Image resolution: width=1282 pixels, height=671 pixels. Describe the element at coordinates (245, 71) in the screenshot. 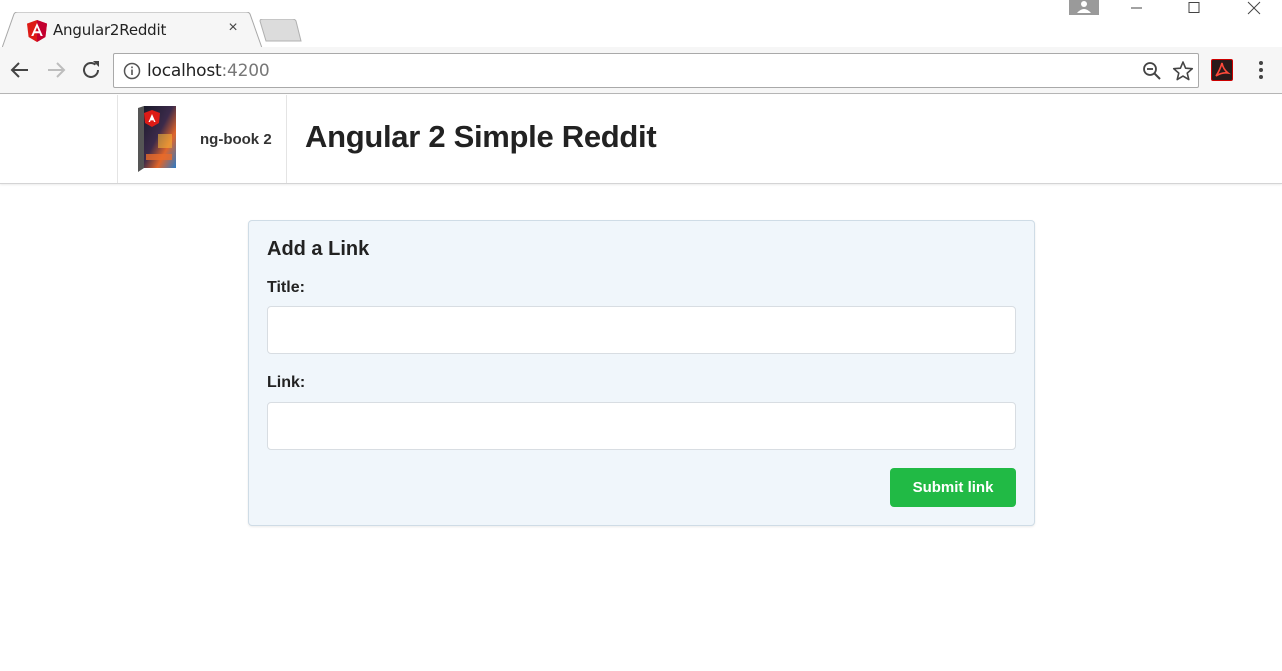

I see `url-port: :4200` at that location.